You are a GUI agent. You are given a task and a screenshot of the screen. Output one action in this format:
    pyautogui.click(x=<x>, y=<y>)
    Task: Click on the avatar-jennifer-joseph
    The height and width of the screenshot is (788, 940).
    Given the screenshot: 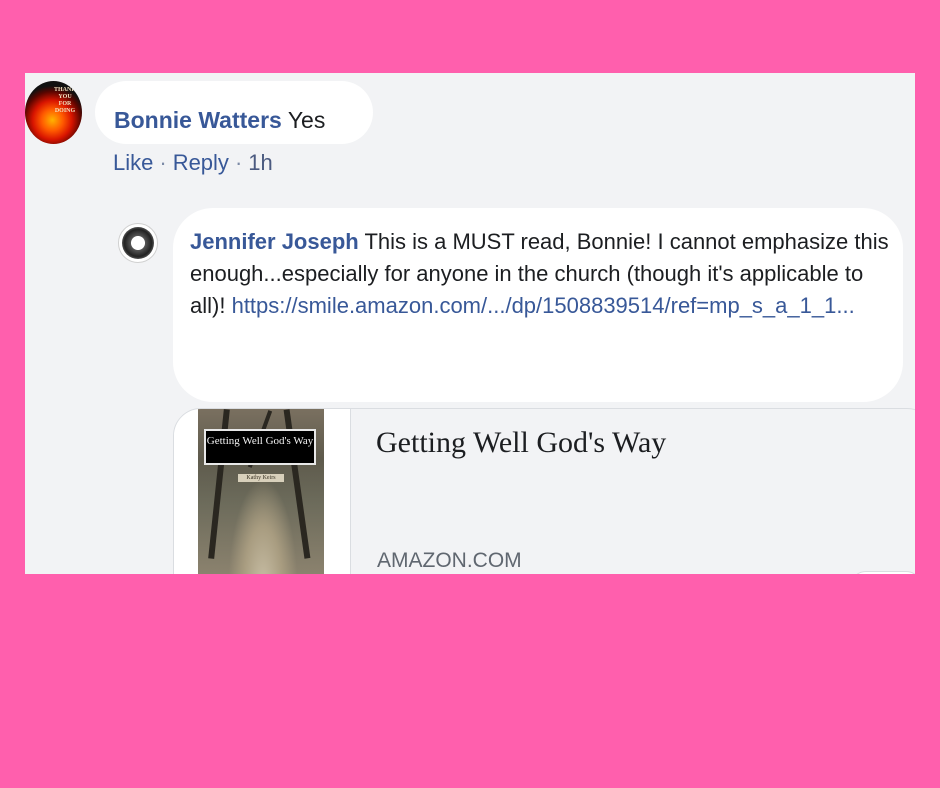 What is the action you would take?
    pyautogui.click(x=138, y=243)
    